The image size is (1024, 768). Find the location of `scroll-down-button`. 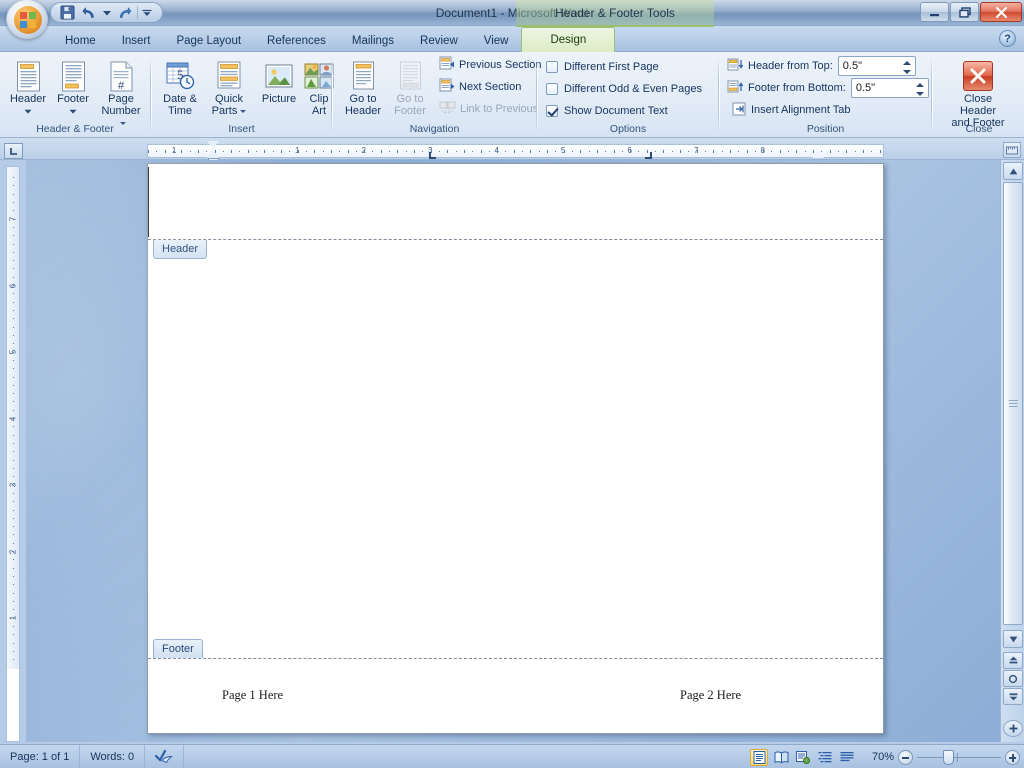

scroll-down-button is located at coordinates (1013, 639).